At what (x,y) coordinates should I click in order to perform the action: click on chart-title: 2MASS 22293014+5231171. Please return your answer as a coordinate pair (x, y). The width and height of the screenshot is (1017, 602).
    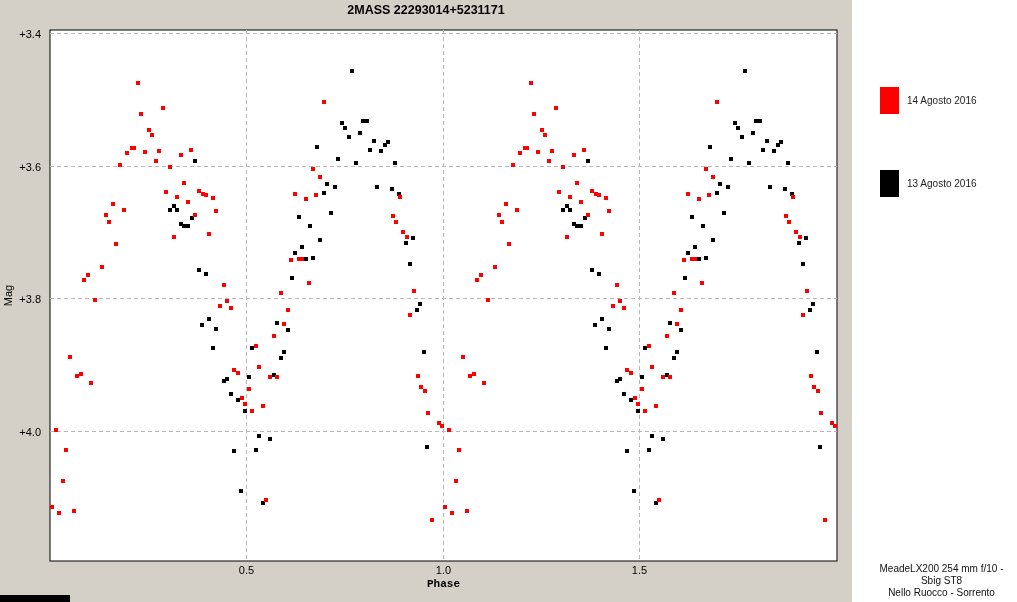
    Looking at the image, I should click on (426, 10).